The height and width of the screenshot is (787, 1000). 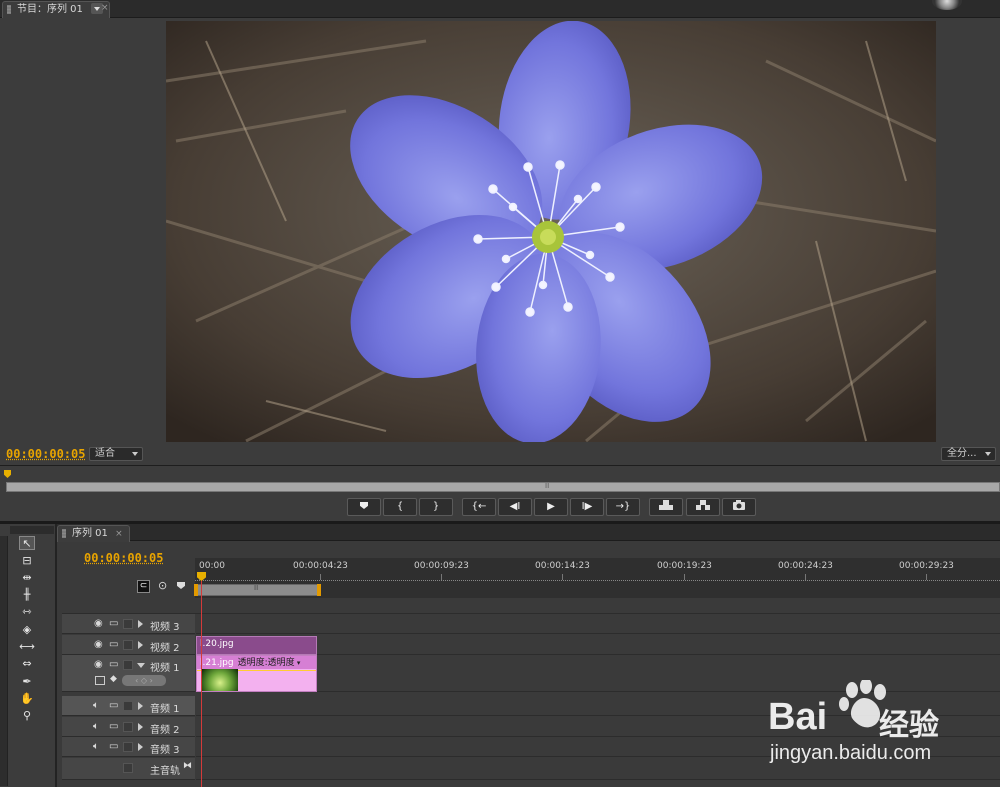 I want to click on track-header-video-2: ◉ ▭ 视频 2, so click(x=128, y=645).